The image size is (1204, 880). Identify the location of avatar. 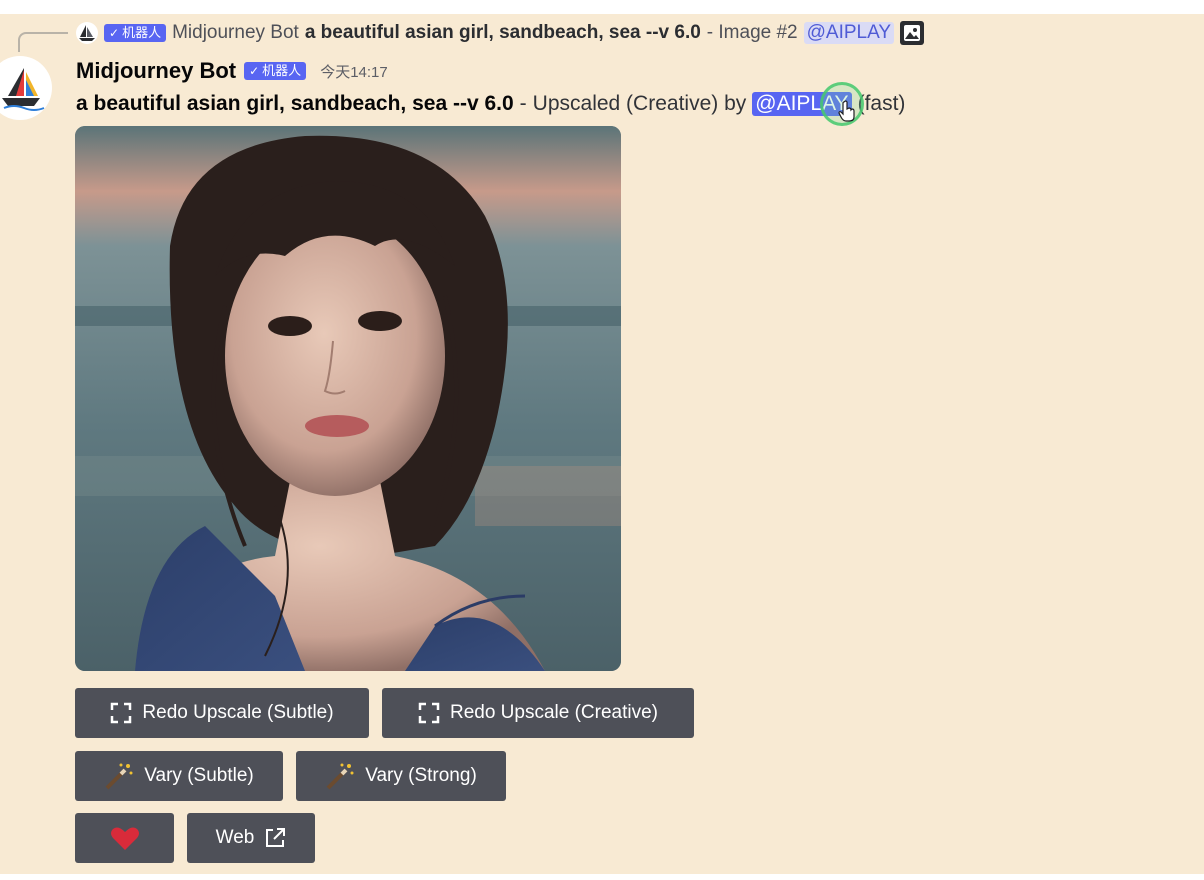
(26, 88).